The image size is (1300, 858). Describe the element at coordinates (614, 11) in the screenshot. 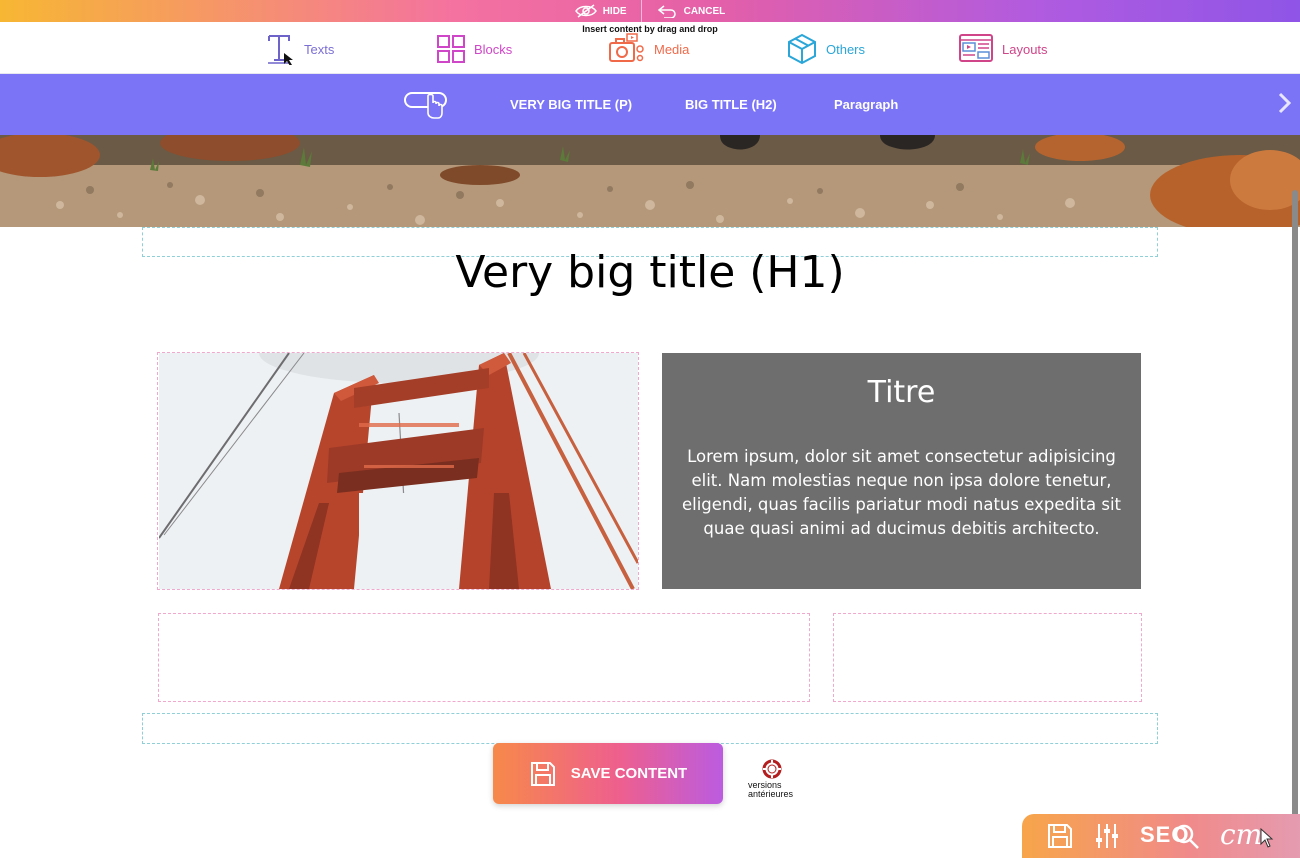

I see `hide-label: HIDE` at that location.